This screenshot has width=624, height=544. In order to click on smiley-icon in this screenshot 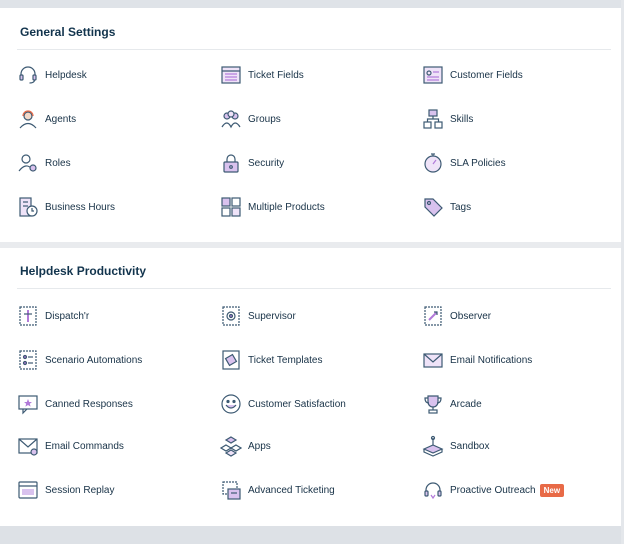, I will do `click(231, 404)`.